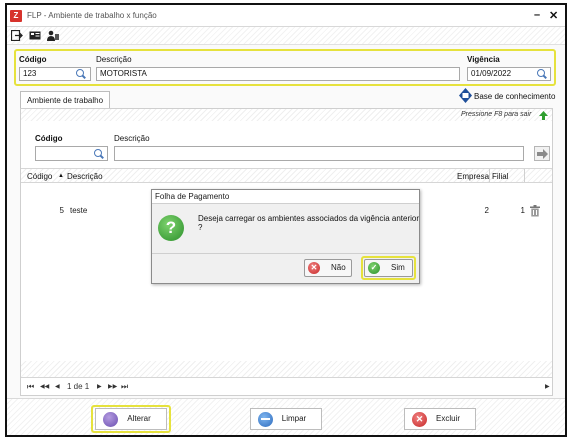  What do you see at coordinates (278, 74) in the screenshot?
I see `descricao-field: MOTORISTA` at bounding box center [278, 74].